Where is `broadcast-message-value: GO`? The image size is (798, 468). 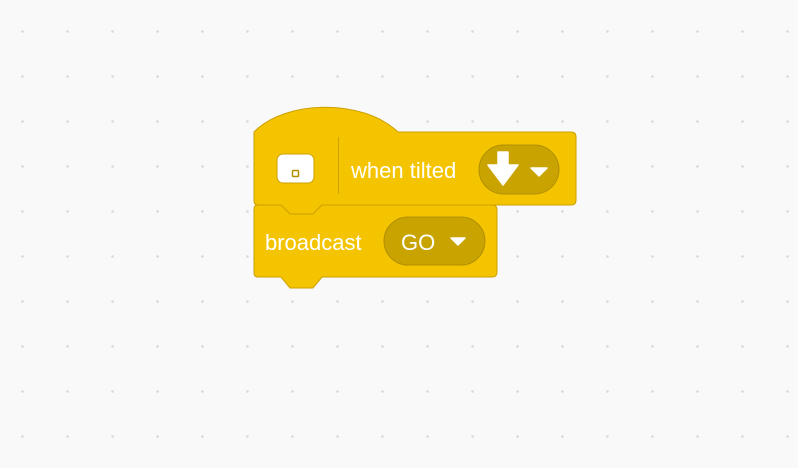 broadcast-message-value: GO is located at coordinates (418, 242).